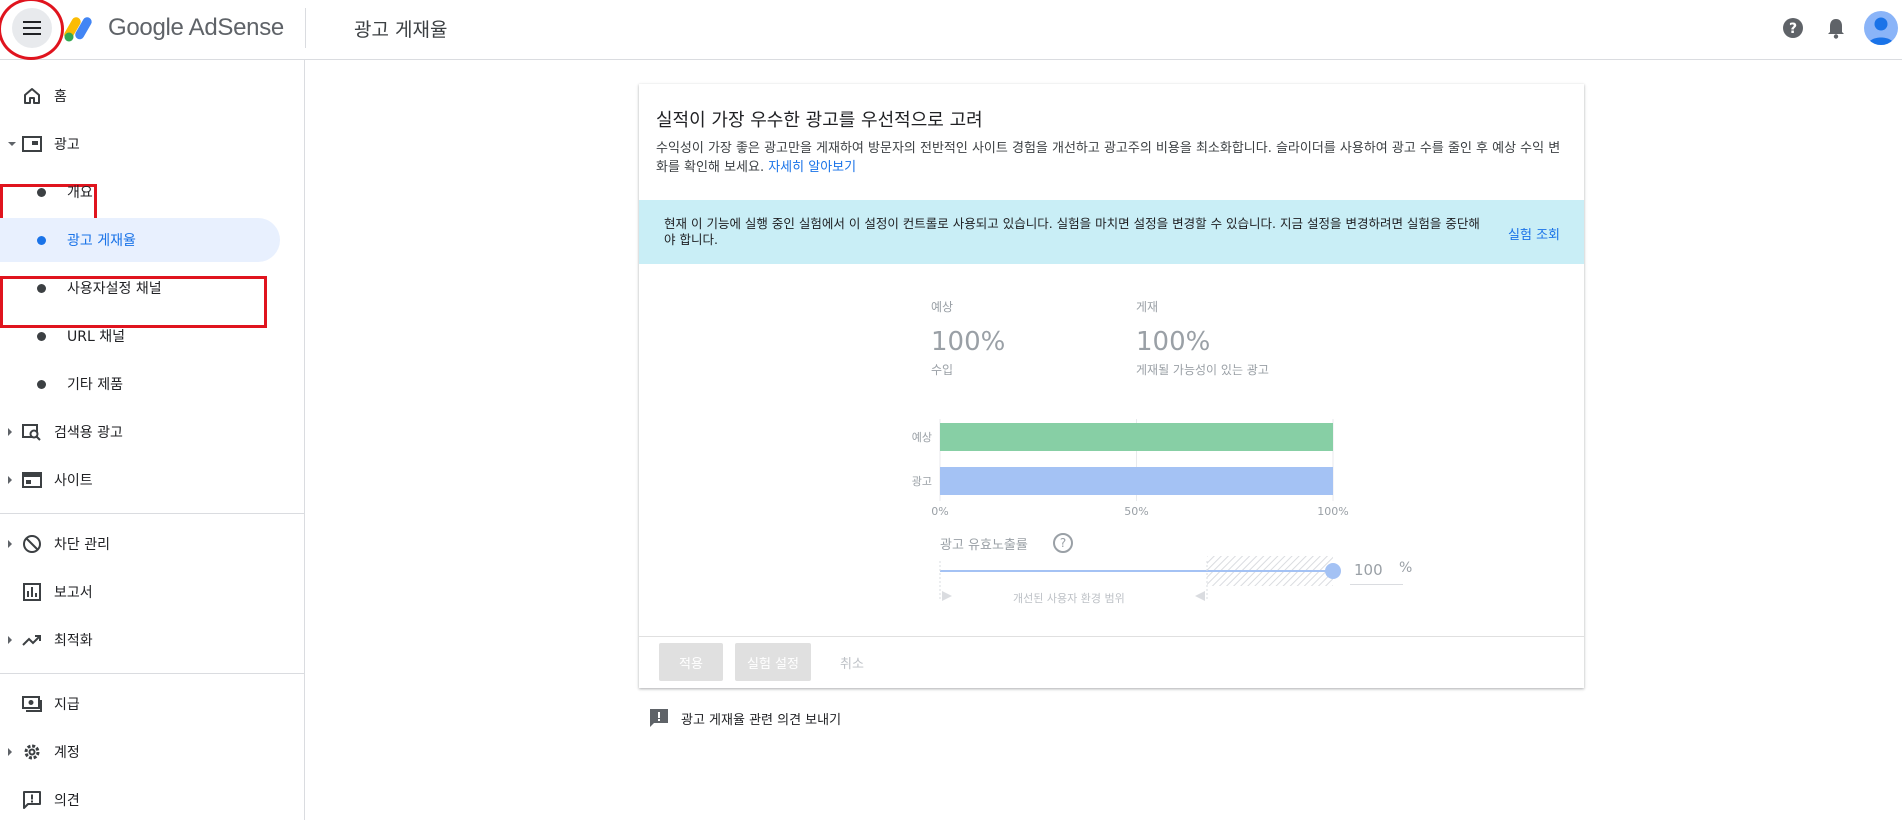 This screenshot has height=822, width=1902. I want to click on sidebar-item-ads: 광고, so click(140, 144).